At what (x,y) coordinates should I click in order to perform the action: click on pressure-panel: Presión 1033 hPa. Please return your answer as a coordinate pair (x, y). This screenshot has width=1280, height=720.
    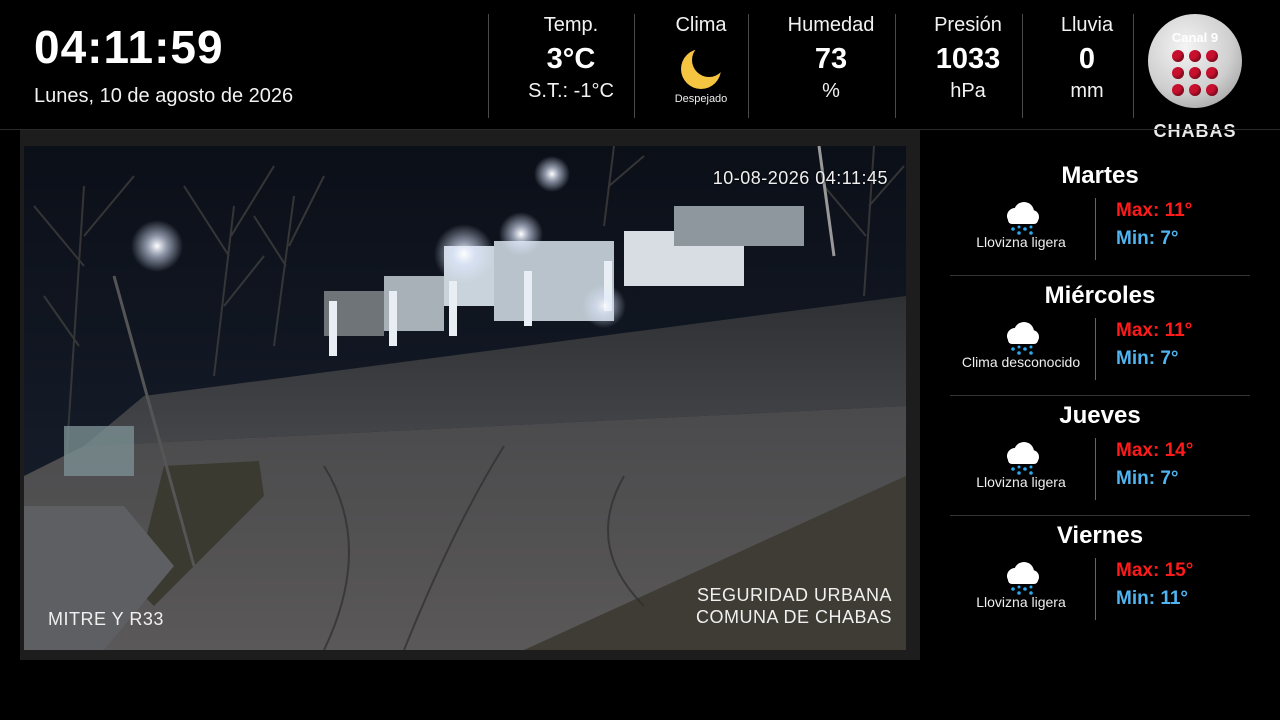
    Looking at the image, I should click on (968, 65).